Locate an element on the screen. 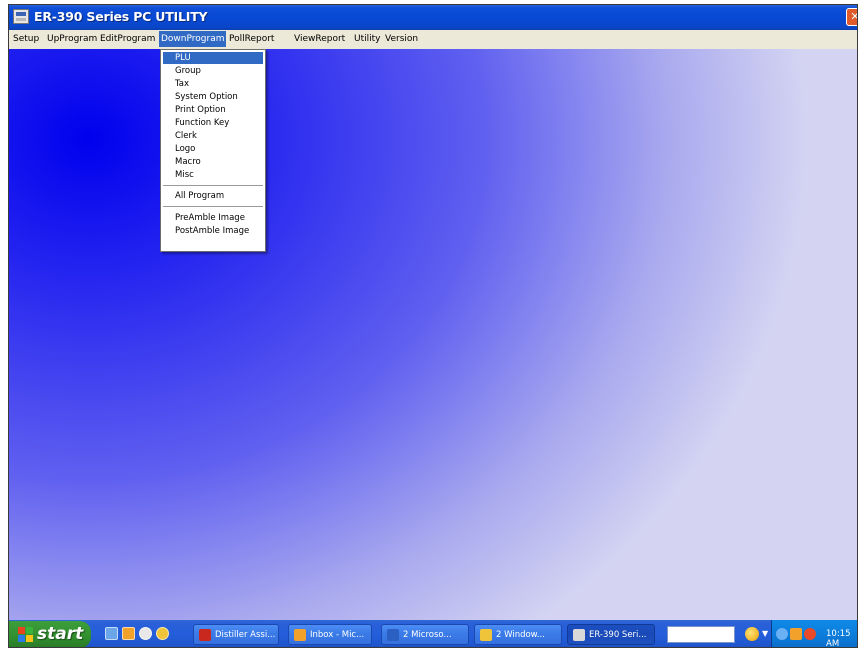 This screenshot has height=648, width=858. menu-version: Version is located at coordinates (401, 39).